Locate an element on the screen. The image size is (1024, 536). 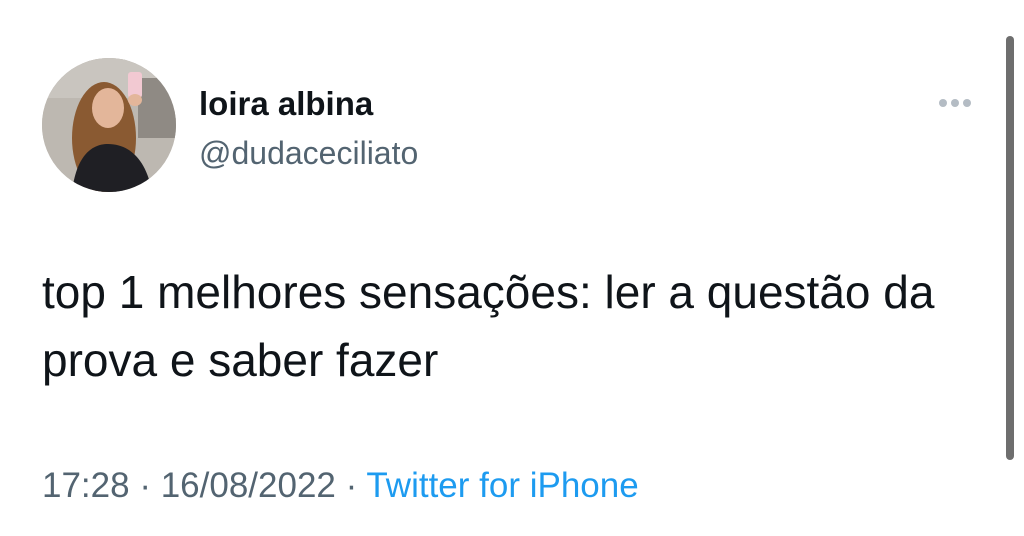
tweet-source-link: Twitter for iPhone is located at coordinates (502, 485).